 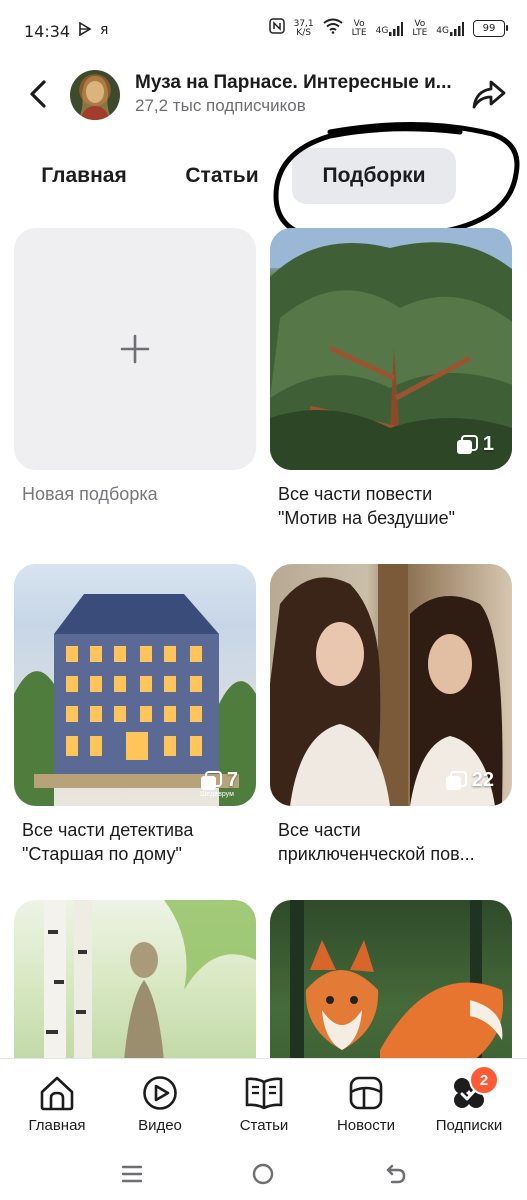 What do you see at coordinates (420, 28) in the screenshot?
I see `volte-label-2: Vo LTE` at bounding box center [420, 28].